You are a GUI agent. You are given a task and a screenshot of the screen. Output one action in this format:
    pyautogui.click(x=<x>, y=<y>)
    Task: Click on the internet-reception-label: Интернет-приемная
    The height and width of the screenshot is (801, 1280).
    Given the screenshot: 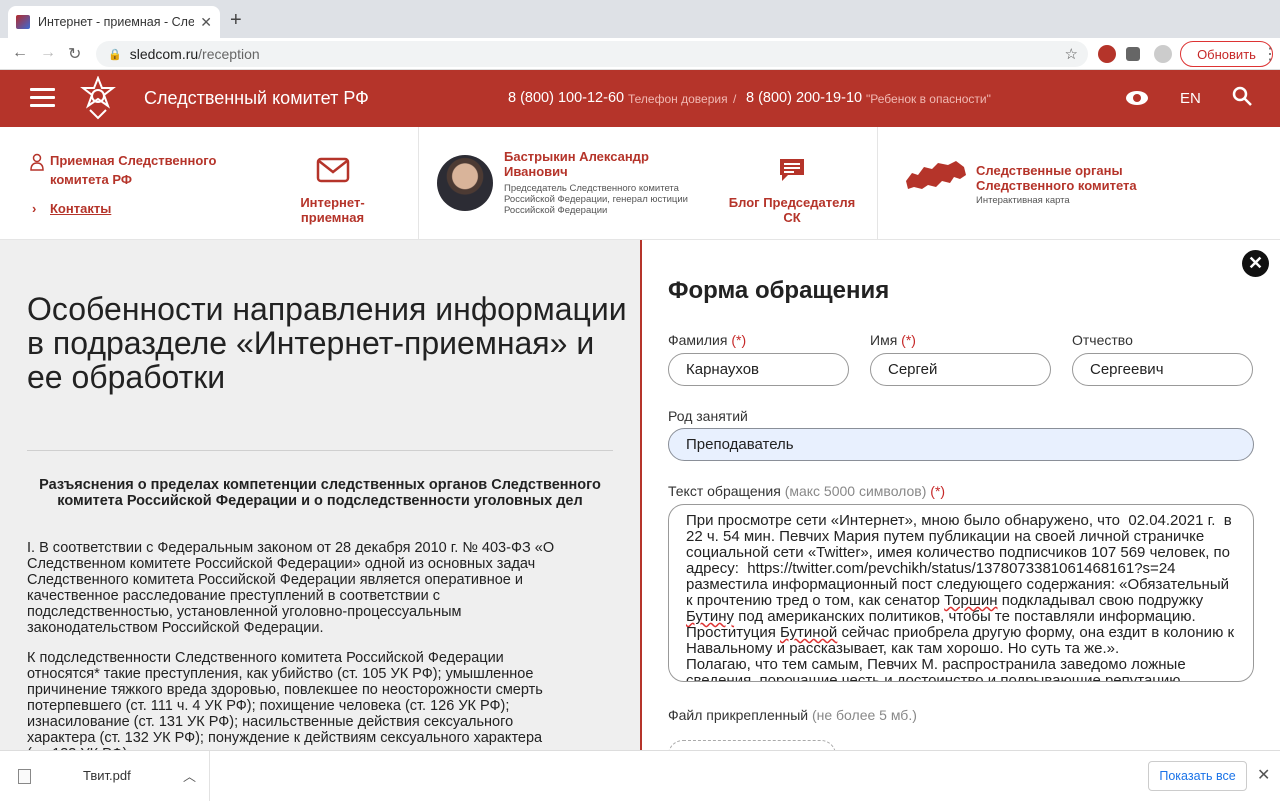 What is the action you would take?
    pyautogui.click(x=332, y=210)
    